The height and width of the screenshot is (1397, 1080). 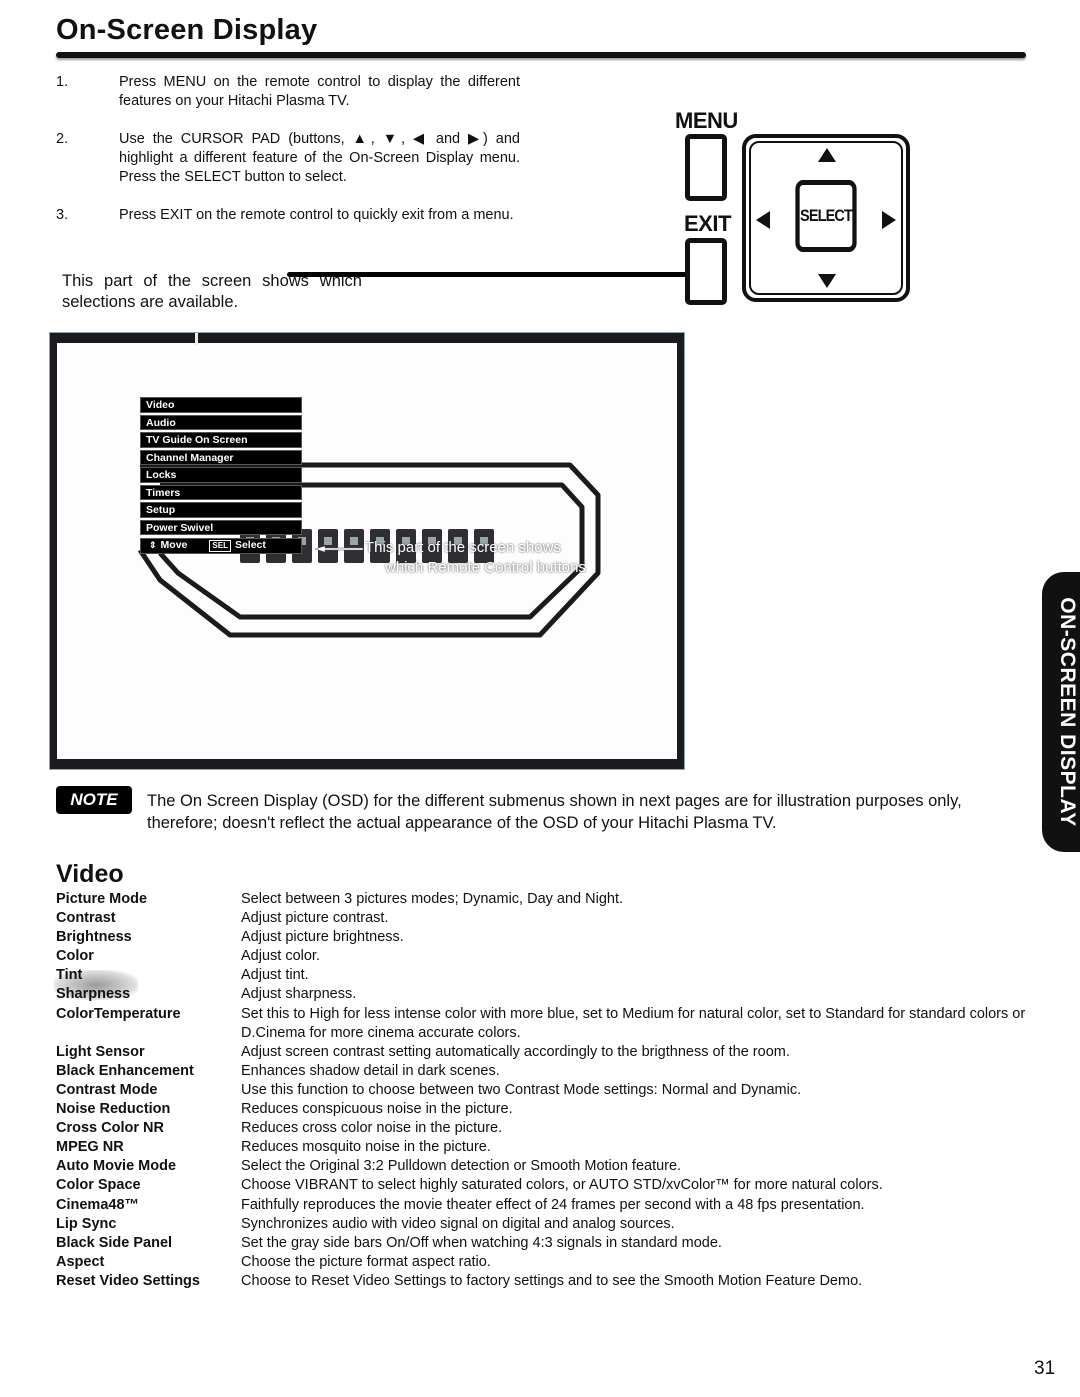 I want to click on video-setting-term: Sharpness, so click(x=93, y=994).